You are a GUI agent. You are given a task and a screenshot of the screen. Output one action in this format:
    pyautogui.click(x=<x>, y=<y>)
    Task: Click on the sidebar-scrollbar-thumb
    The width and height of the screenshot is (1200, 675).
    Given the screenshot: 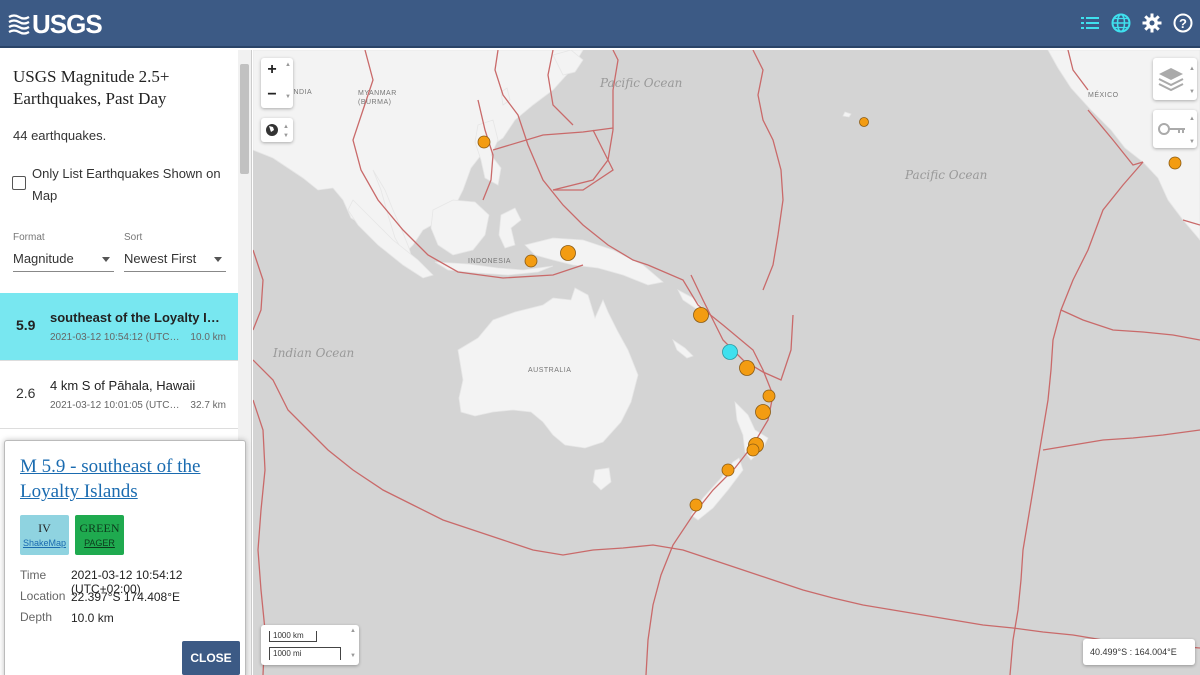 What is the action you would take?
    pyautogui.click(x=244, y=119)
    